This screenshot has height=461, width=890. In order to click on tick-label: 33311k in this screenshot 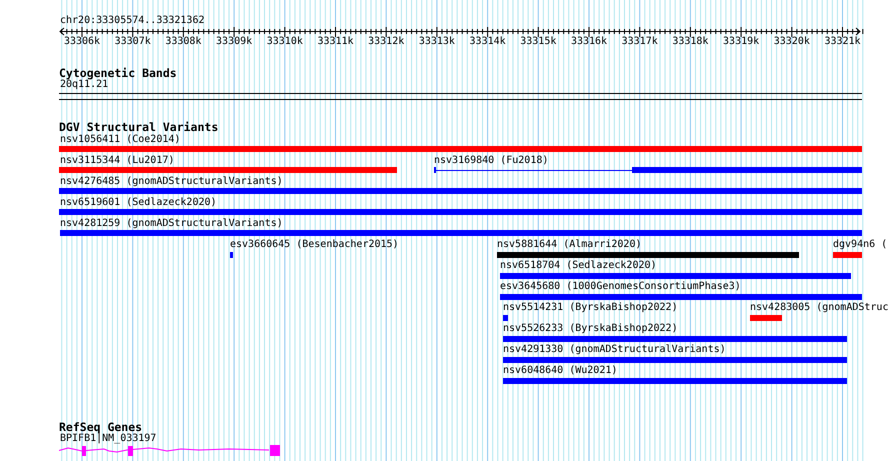, I will do `click(335, 42)`.